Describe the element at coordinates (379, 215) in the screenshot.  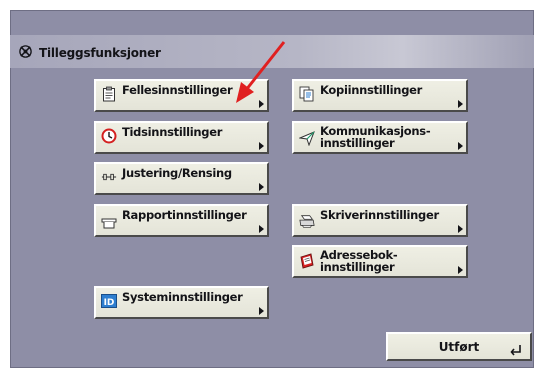
I see `skriverinnstillinger-label: Skriverinnstillinger` at that location.